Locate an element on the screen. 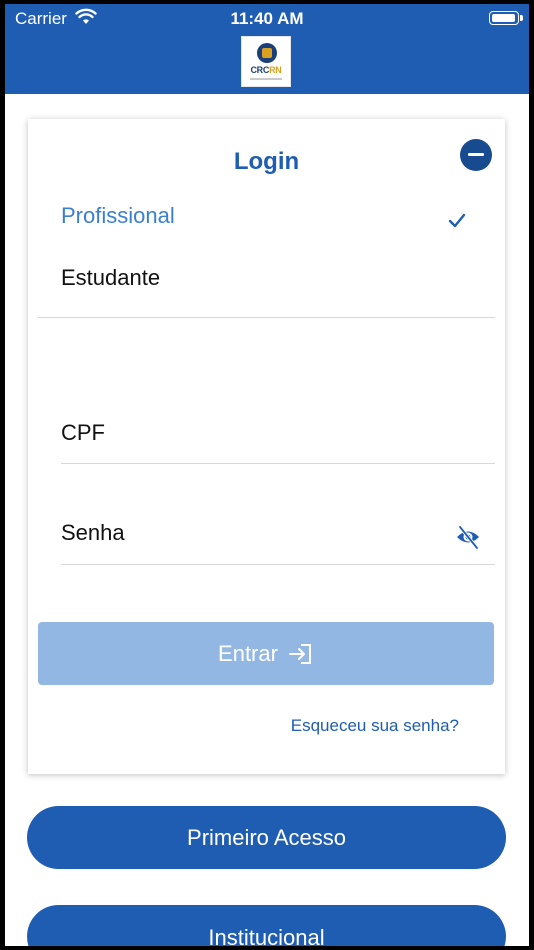  logo-text: CRCRN is located at coordinates (266, 70).